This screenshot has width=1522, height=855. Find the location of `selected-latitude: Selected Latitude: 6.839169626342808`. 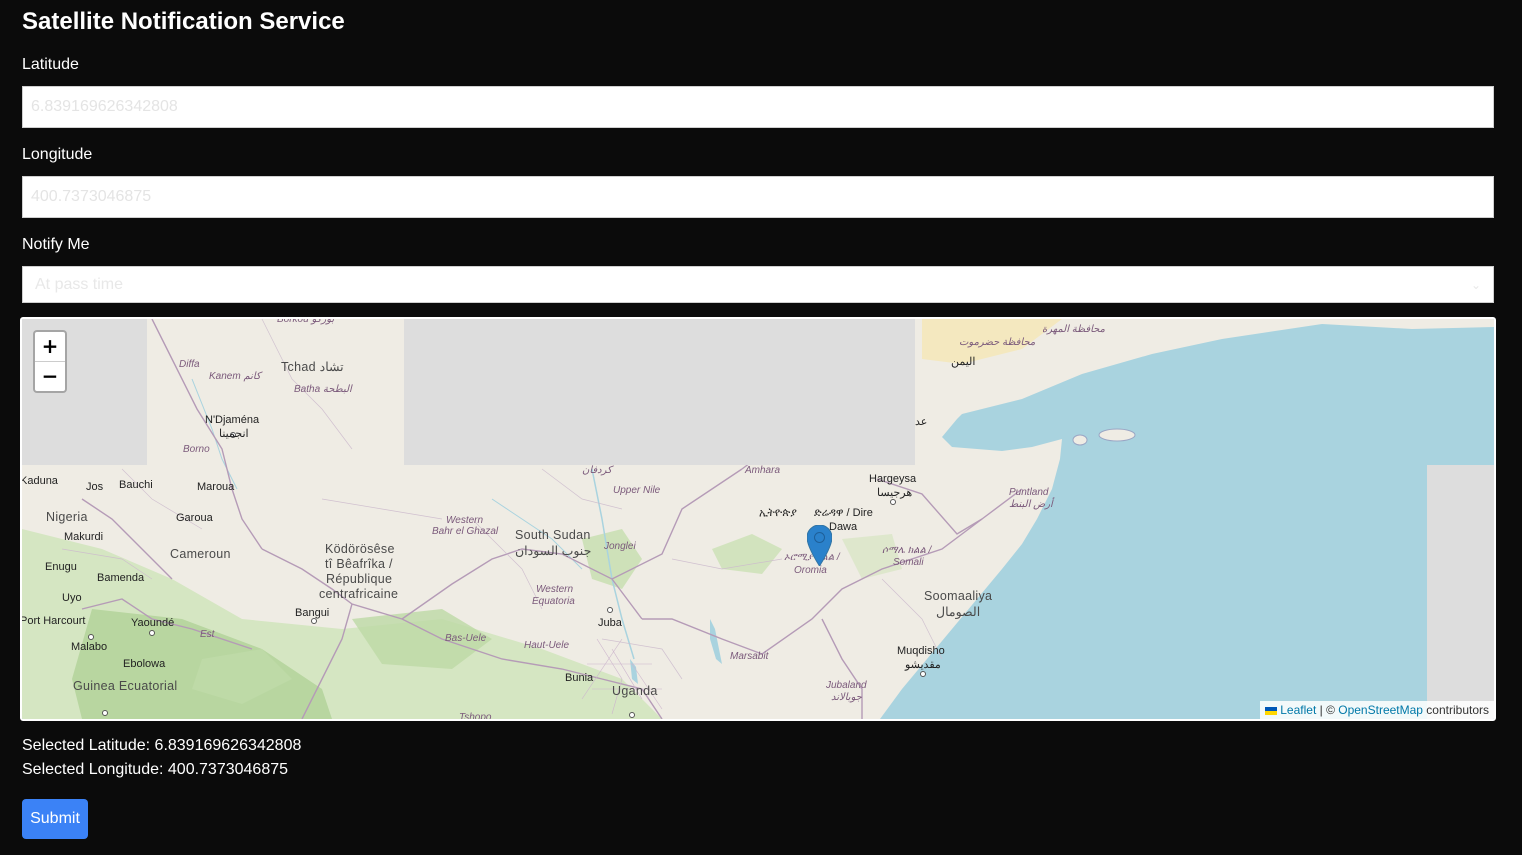

selected-latitude: Selected Latitude: 6.839169626342808 is located at coordinates (162, 745).